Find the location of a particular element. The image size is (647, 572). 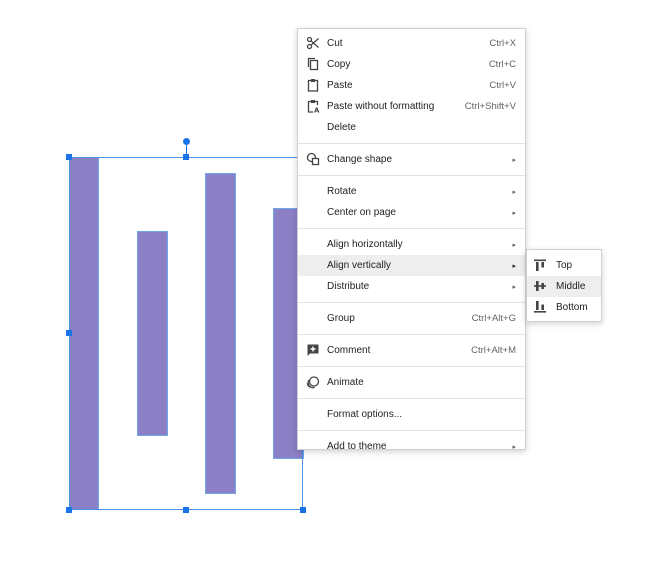

menu-item-shortcut: Ctrl+V is located at coordinates (502, 85).